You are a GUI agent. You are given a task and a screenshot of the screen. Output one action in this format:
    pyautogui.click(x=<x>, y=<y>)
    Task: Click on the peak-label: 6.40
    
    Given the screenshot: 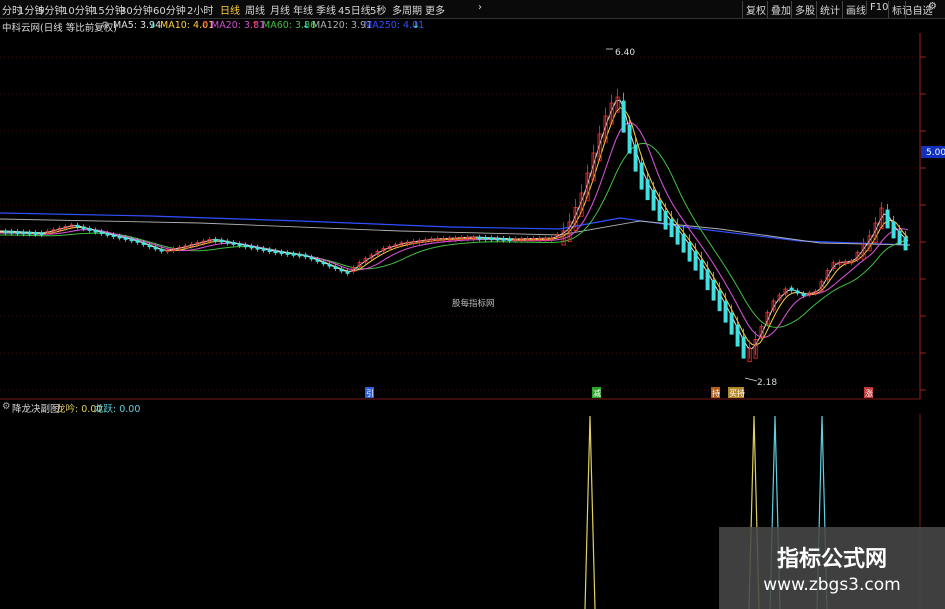 What is the action you would take?
    pyautogui.click(x=625, y=53)
    